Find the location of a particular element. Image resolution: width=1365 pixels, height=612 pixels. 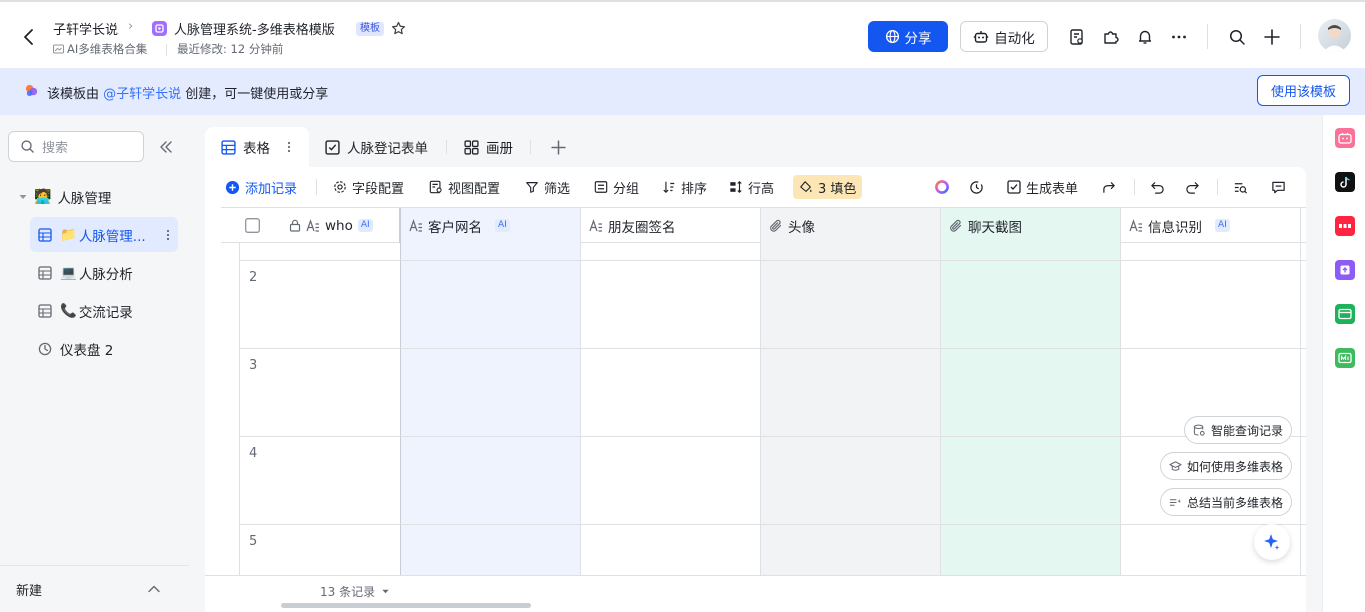

table-row: 3 is located at coordinates (772, 393).